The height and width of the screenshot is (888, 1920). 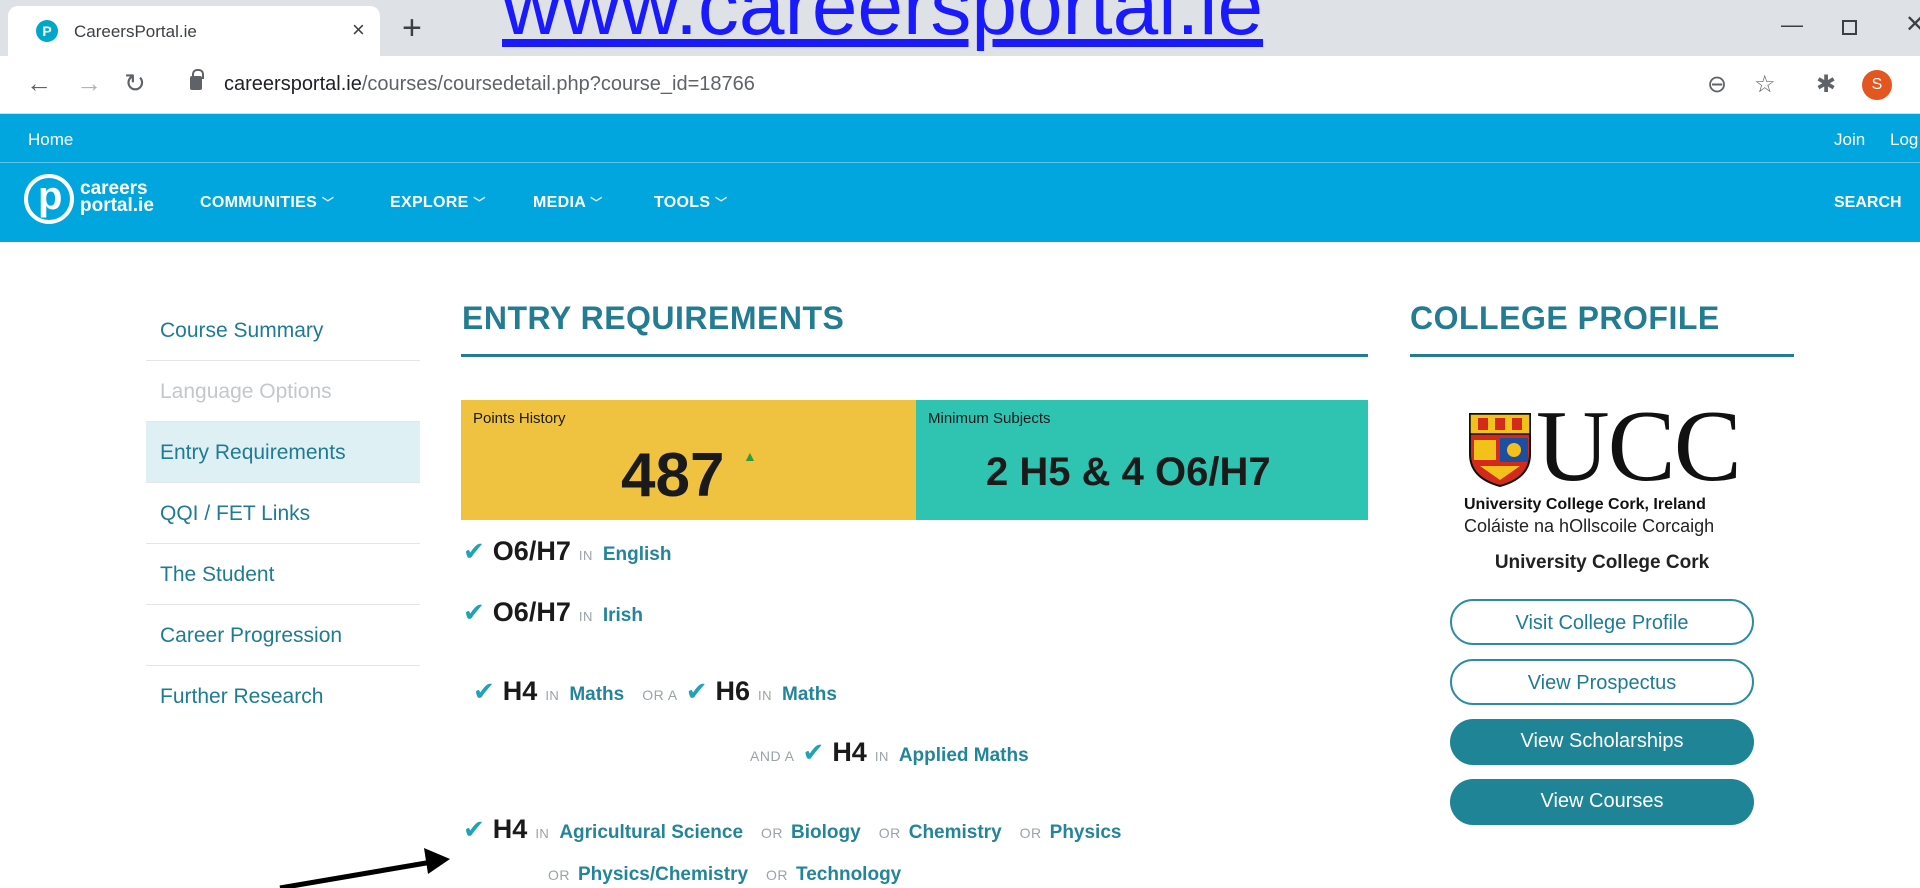 What do you see at coordinates (1639, 446) in the screenshot?
I see `ucc-wordmark: UCC` at bounding box center [1639, 446].